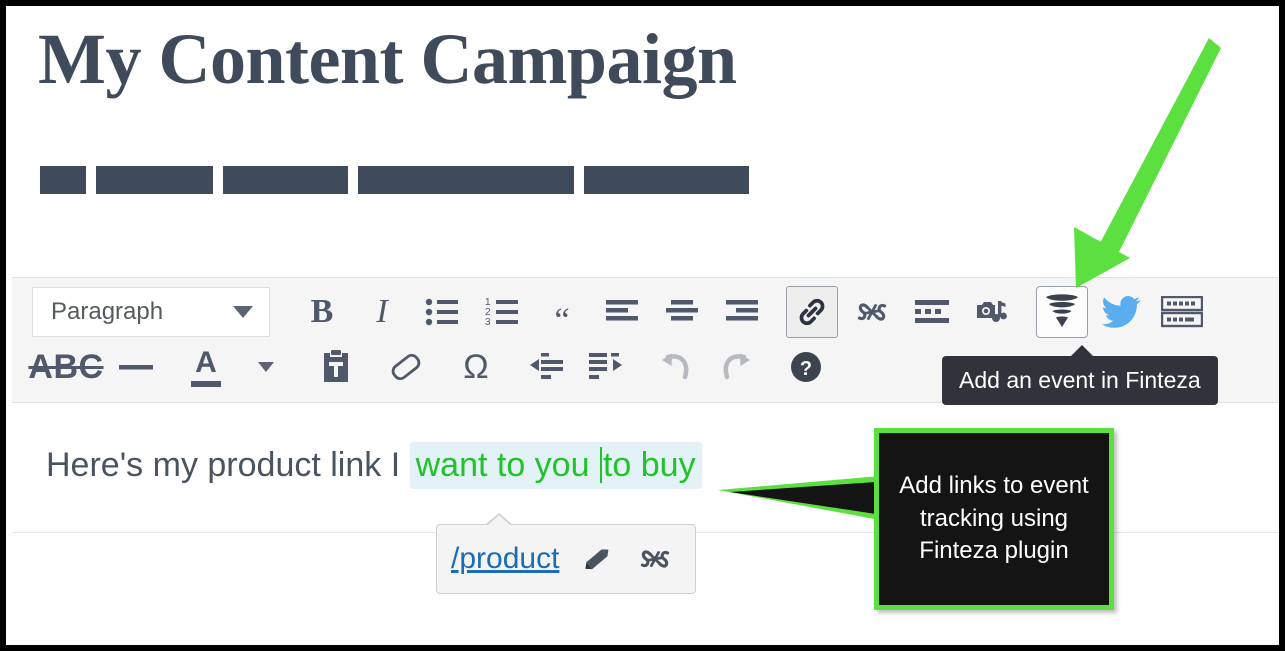 This screenshot has width=1285, height=651. I want to click on paste-as-text-button, so click(336, 367).